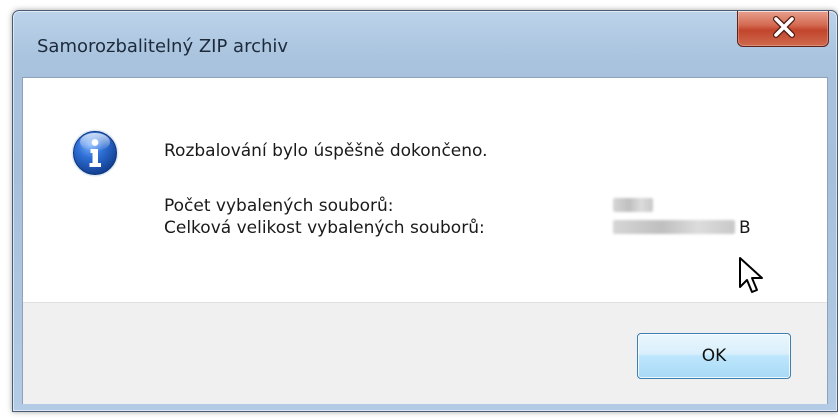  What do you see at coordinates (745, 228) in the screenshot?
I see `size-unit: B` at bounding box center [745, 228].